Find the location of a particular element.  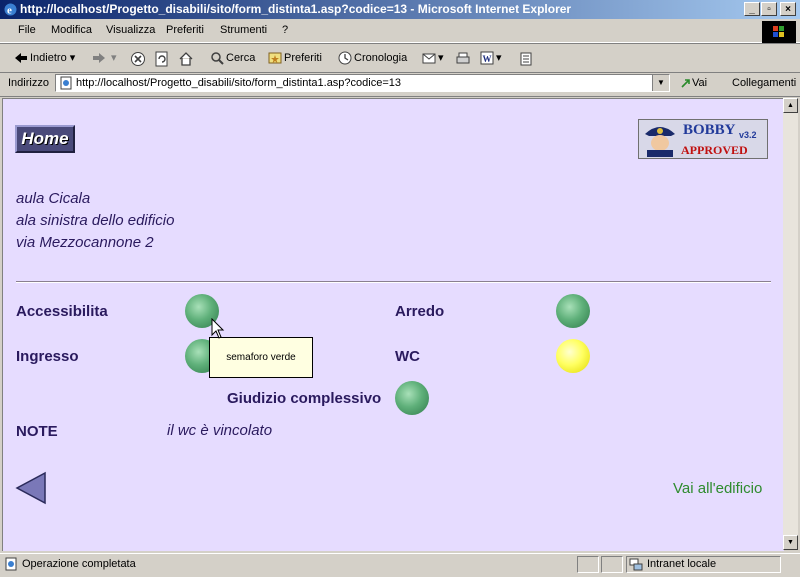

traffic-light-overall is located at coordinates (412, 398).